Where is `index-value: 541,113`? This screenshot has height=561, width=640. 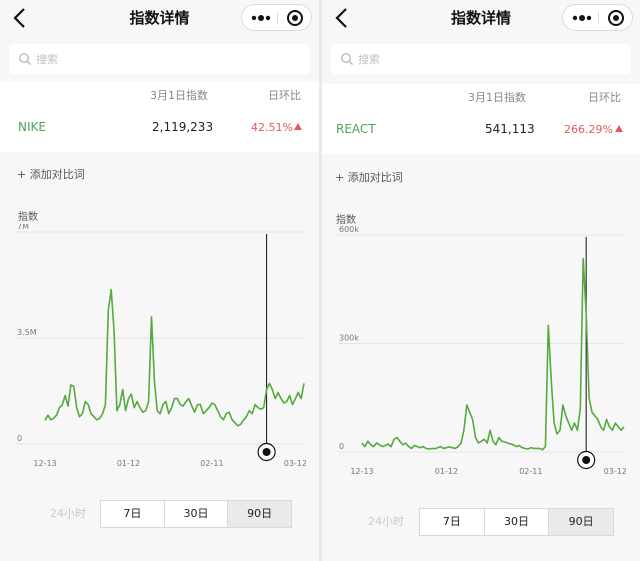
index-value: 541,113 is located at coordinates (510, 129).